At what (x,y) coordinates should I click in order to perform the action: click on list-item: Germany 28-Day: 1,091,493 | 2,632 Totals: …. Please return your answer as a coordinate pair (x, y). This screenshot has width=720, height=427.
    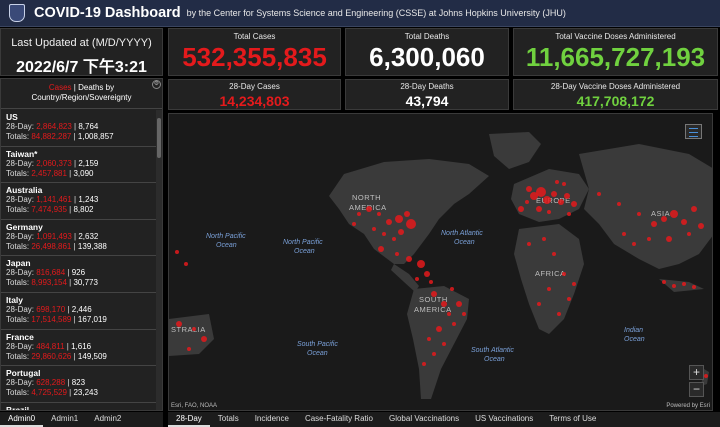
    Looking at the image, I should click on (79, 238).